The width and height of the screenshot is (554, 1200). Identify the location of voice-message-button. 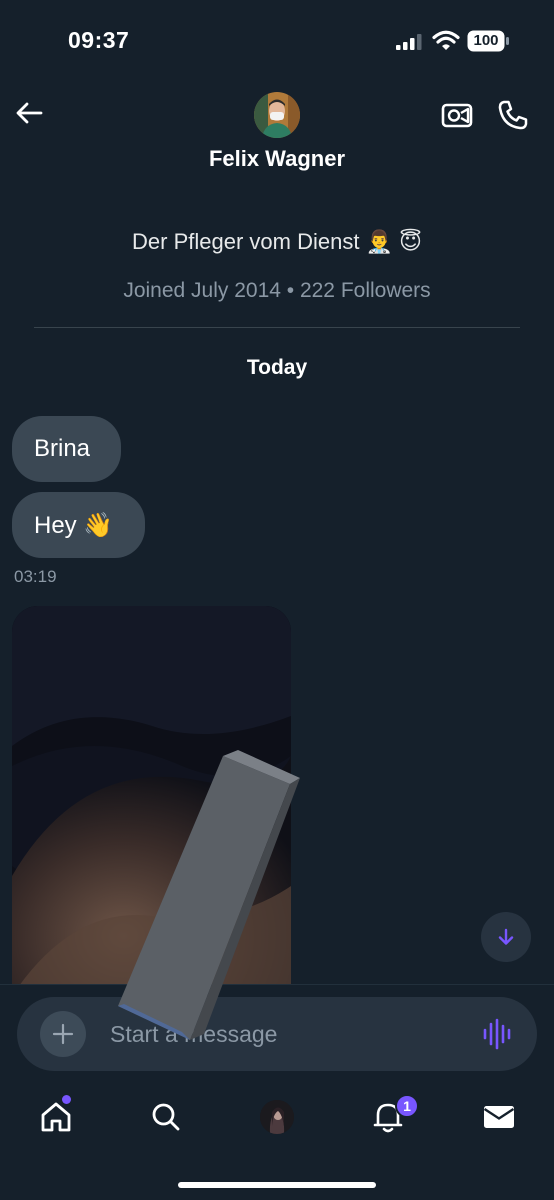
(497, 1034).